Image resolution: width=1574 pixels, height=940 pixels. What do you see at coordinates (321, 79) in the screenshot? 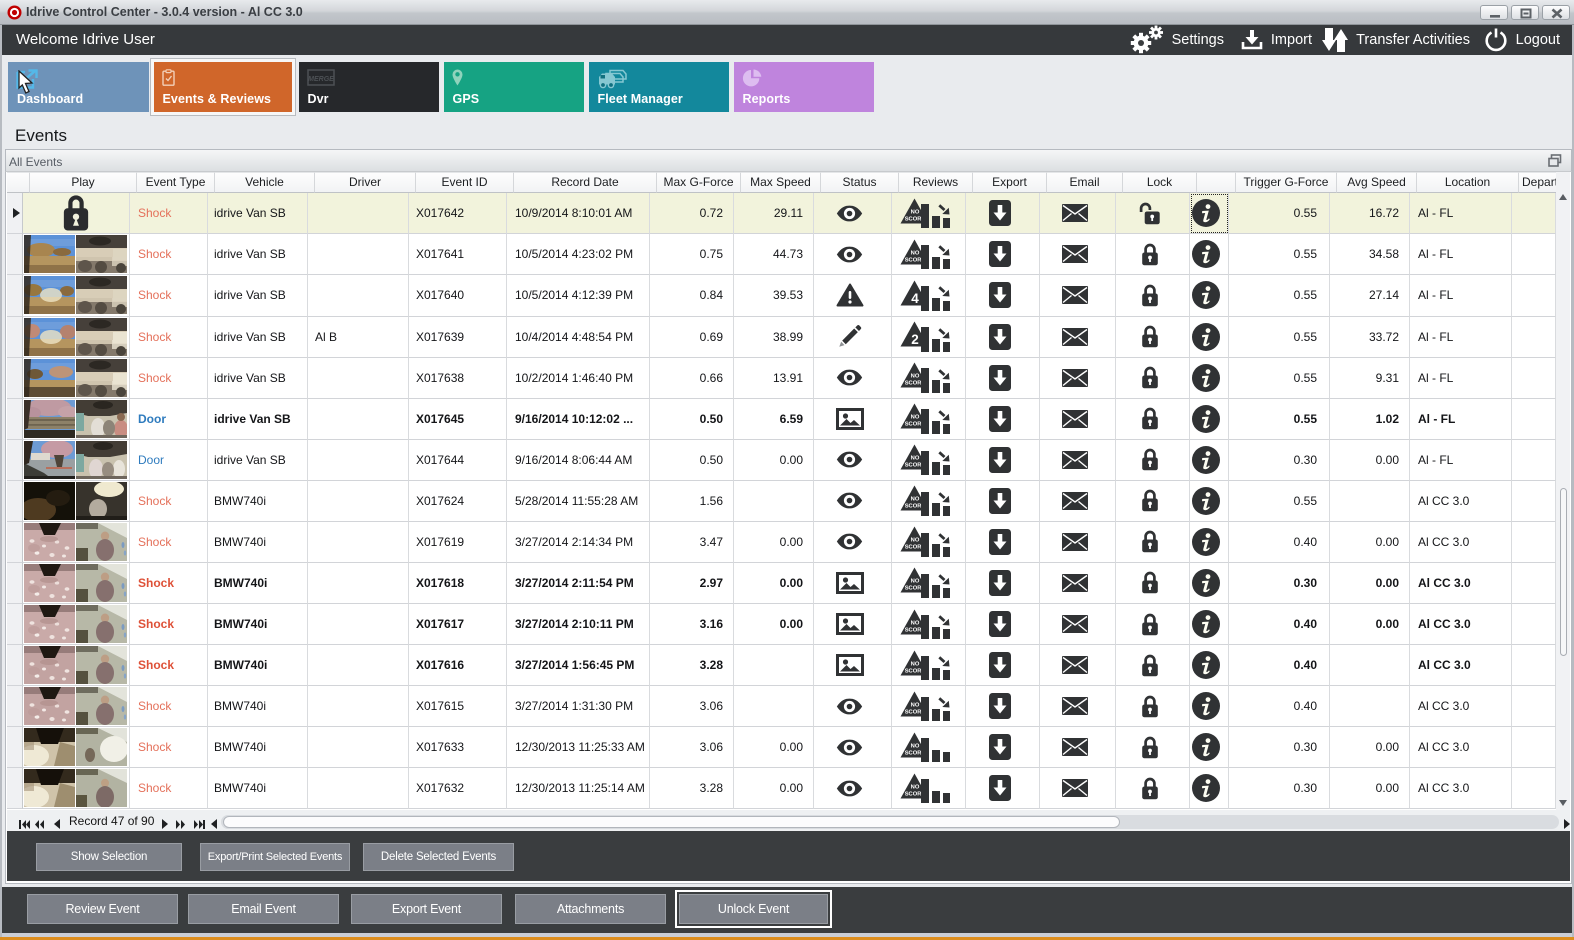
I see `svg-text: MERGE` at bounding box center [321, 79].